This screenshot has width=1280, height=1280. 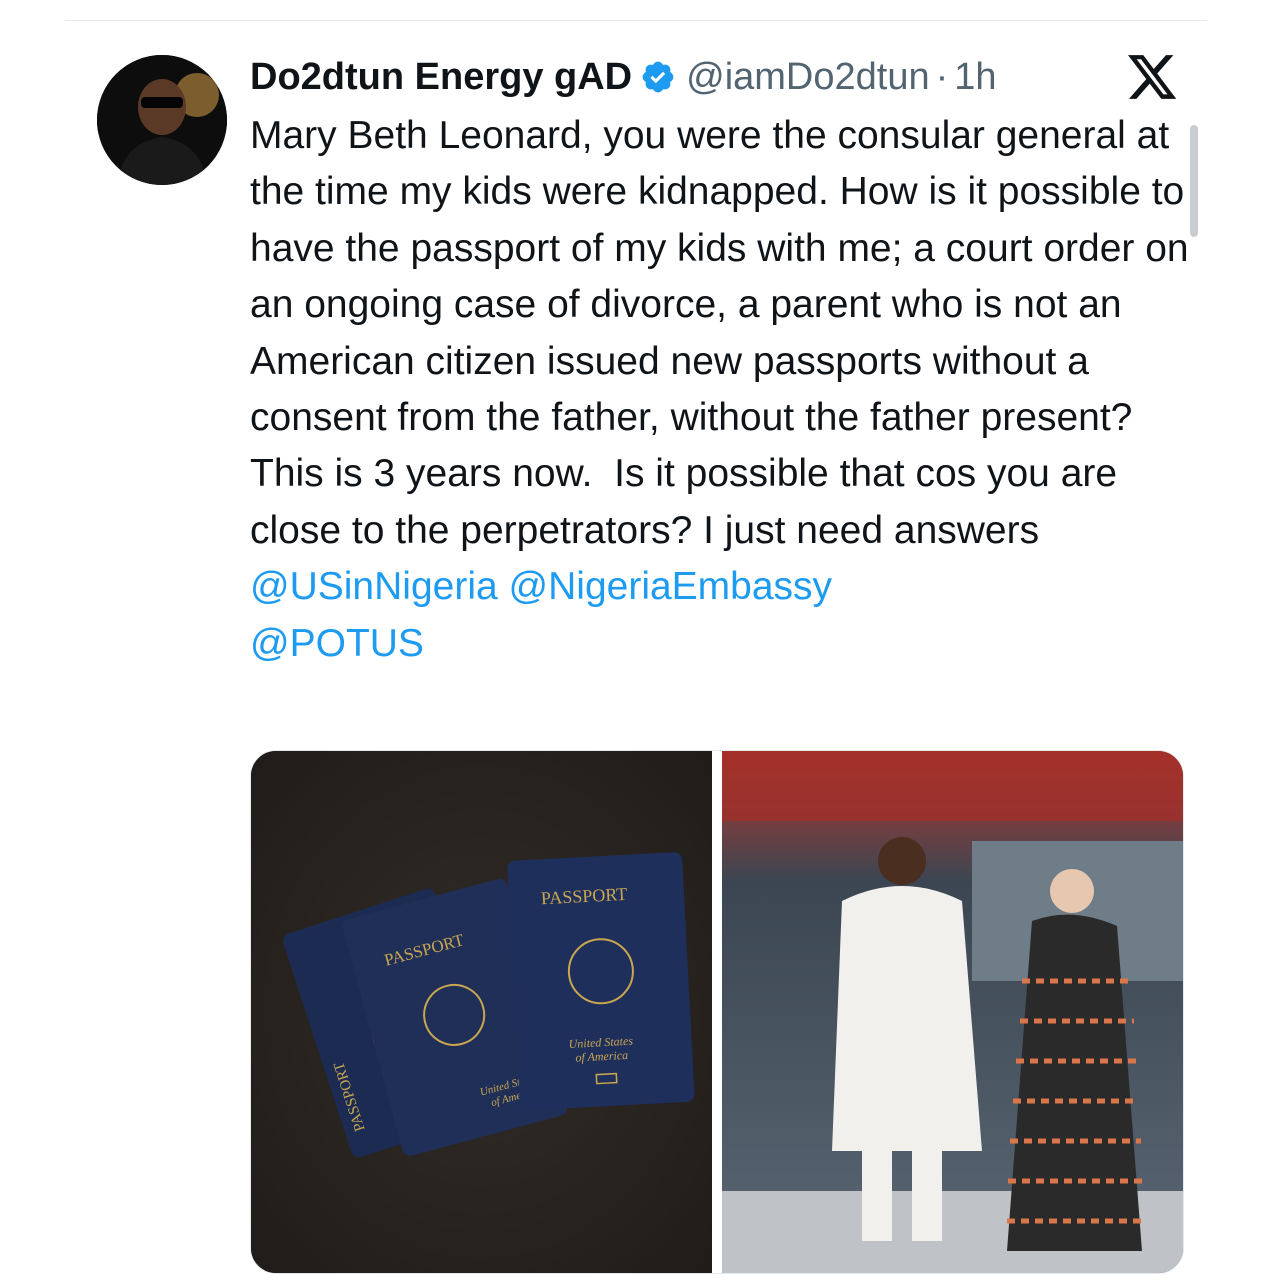 What do you see at coordinates (975, 77) in the screenshot?
I see `timestamp: 1h` at bounding box center [975, 77].